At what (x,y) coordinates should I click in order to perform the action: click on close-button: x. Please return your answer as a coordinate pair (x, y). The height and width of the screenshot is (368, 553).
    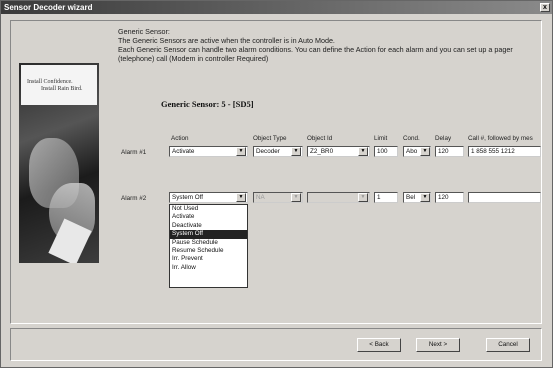
    Looking at the image, I should click on (545, 7).